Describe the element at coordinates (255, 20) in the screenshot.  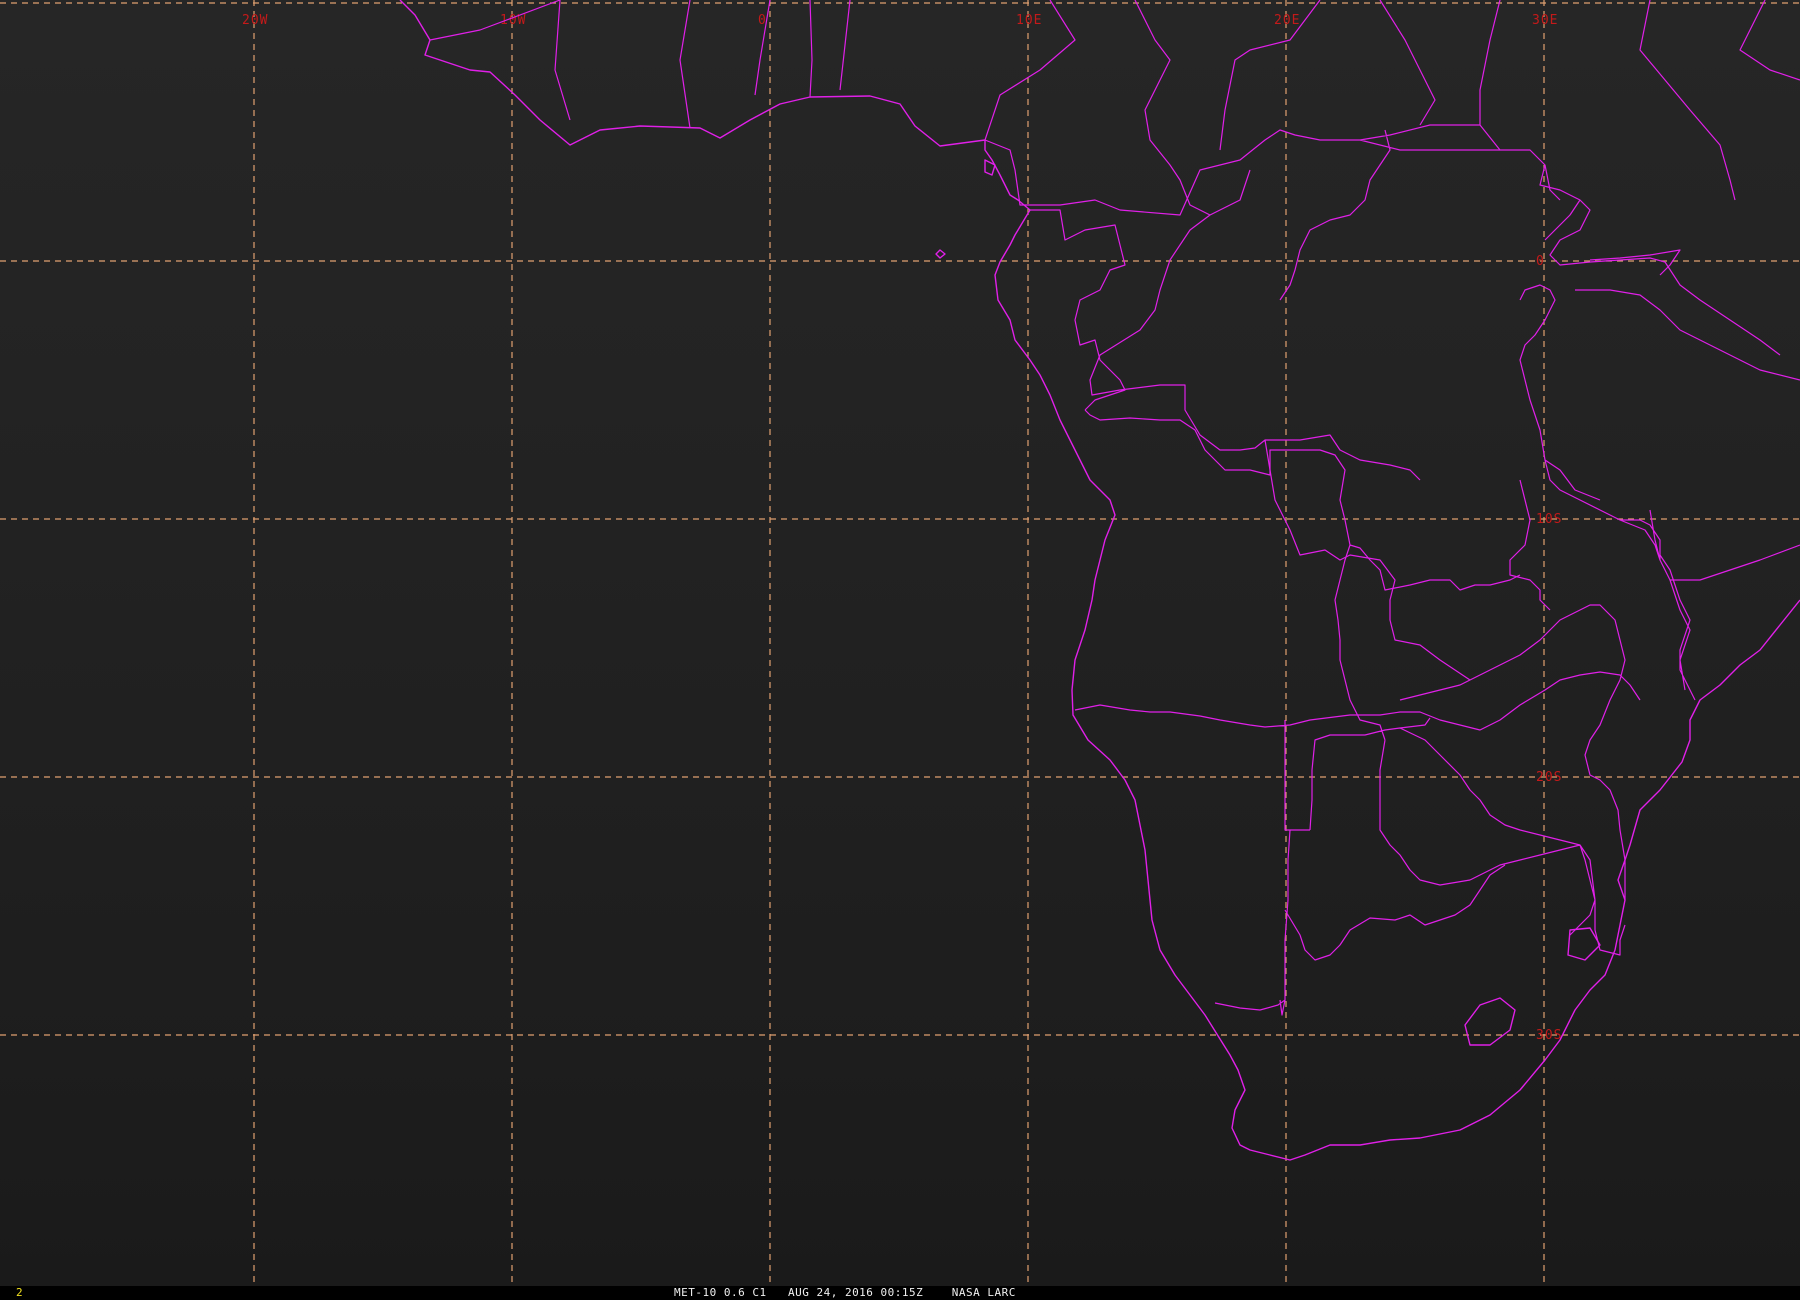
I see `meridian-label: 20W` at that location.